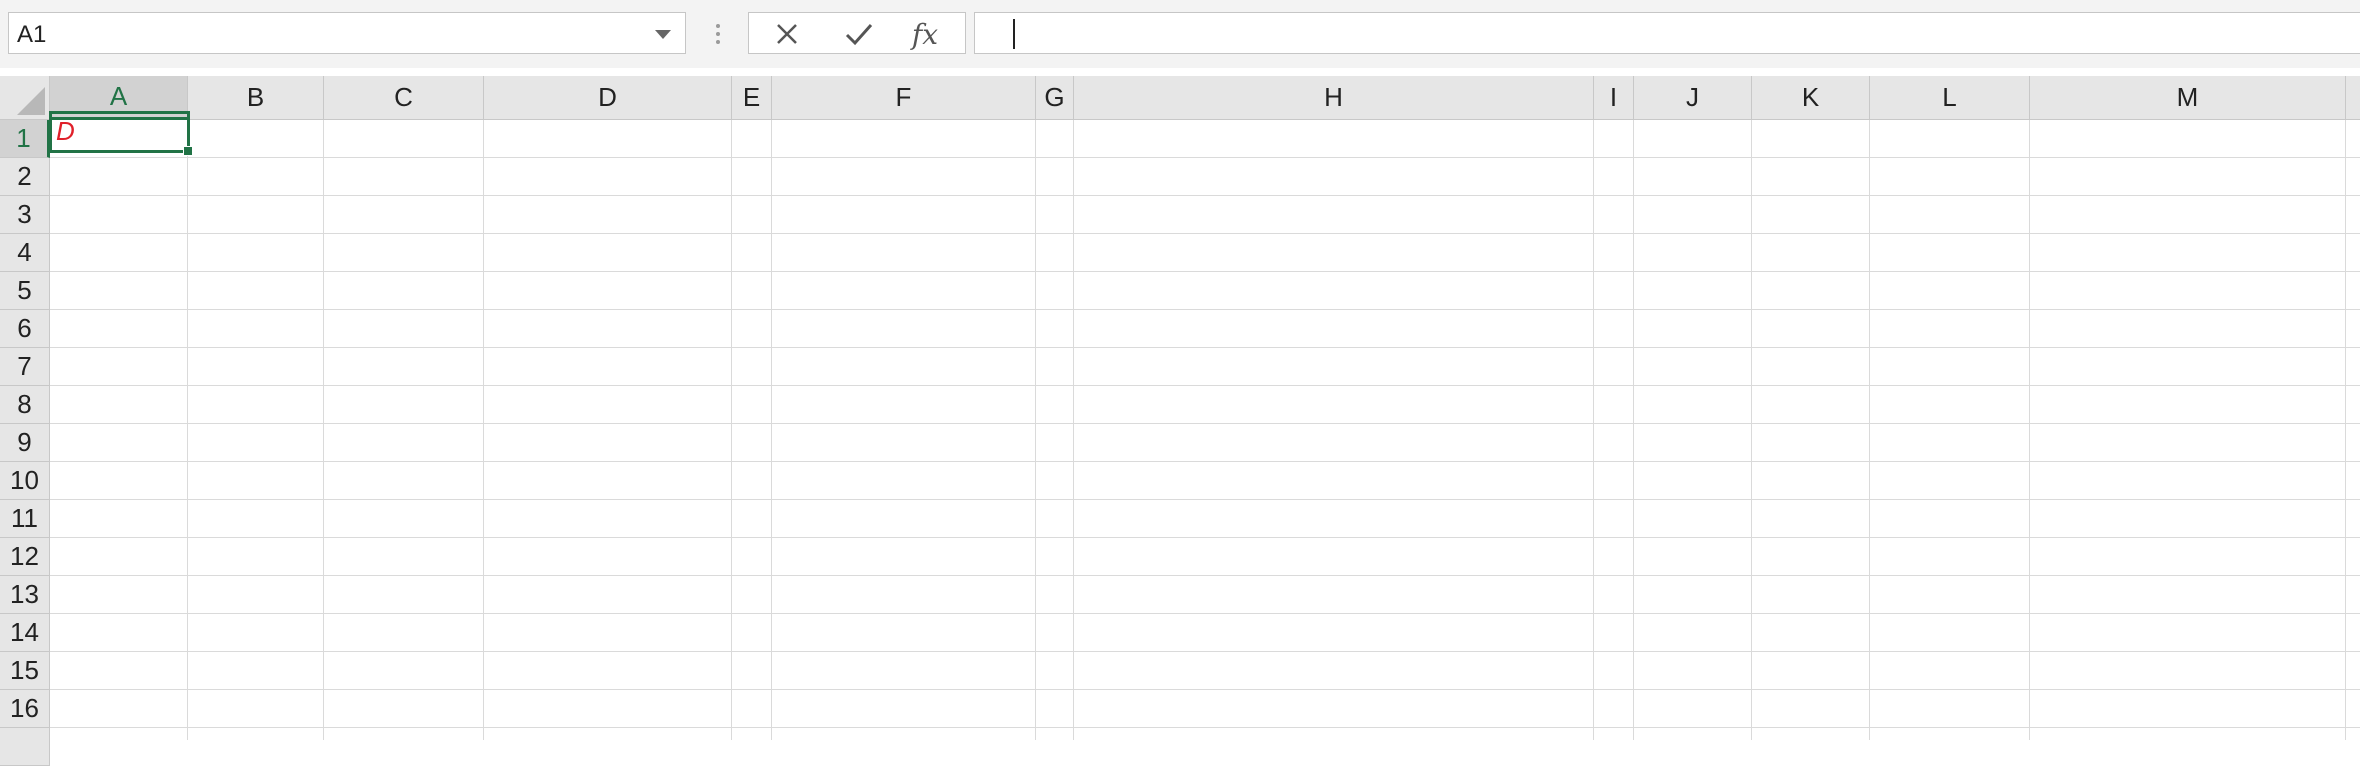  Describe the element at coordinates (25, 481) in the screenshot. I see `row-header-10: 10` at that location.